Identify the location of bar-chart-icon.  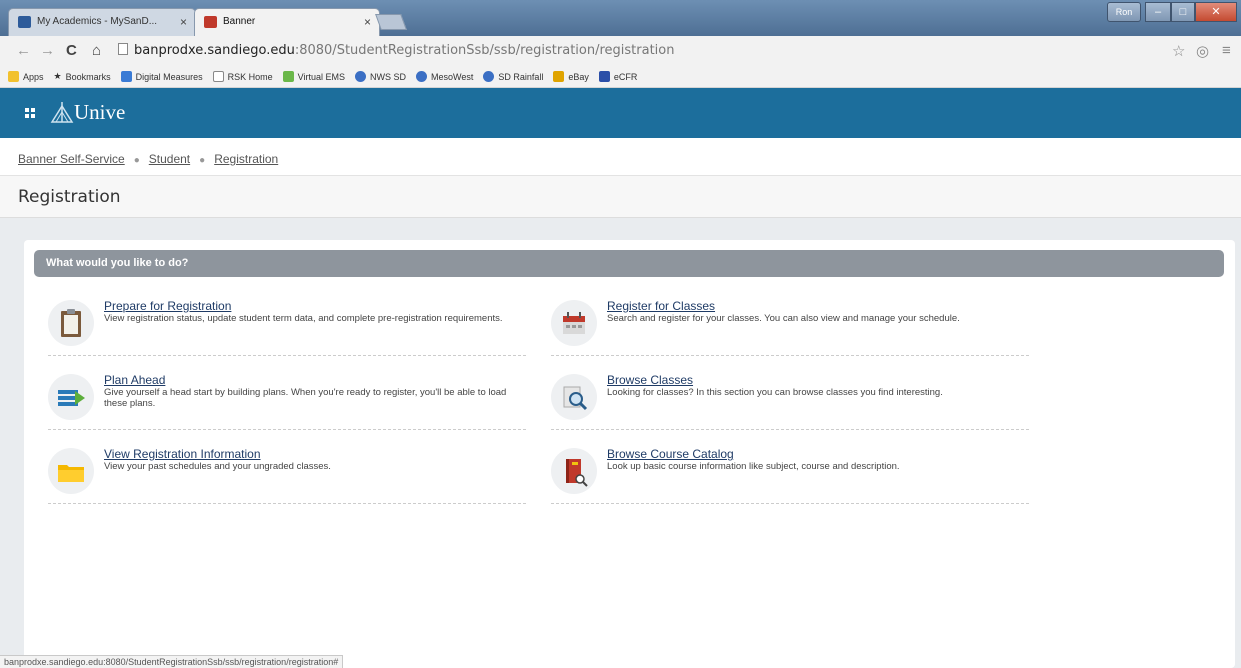
(126, 76).